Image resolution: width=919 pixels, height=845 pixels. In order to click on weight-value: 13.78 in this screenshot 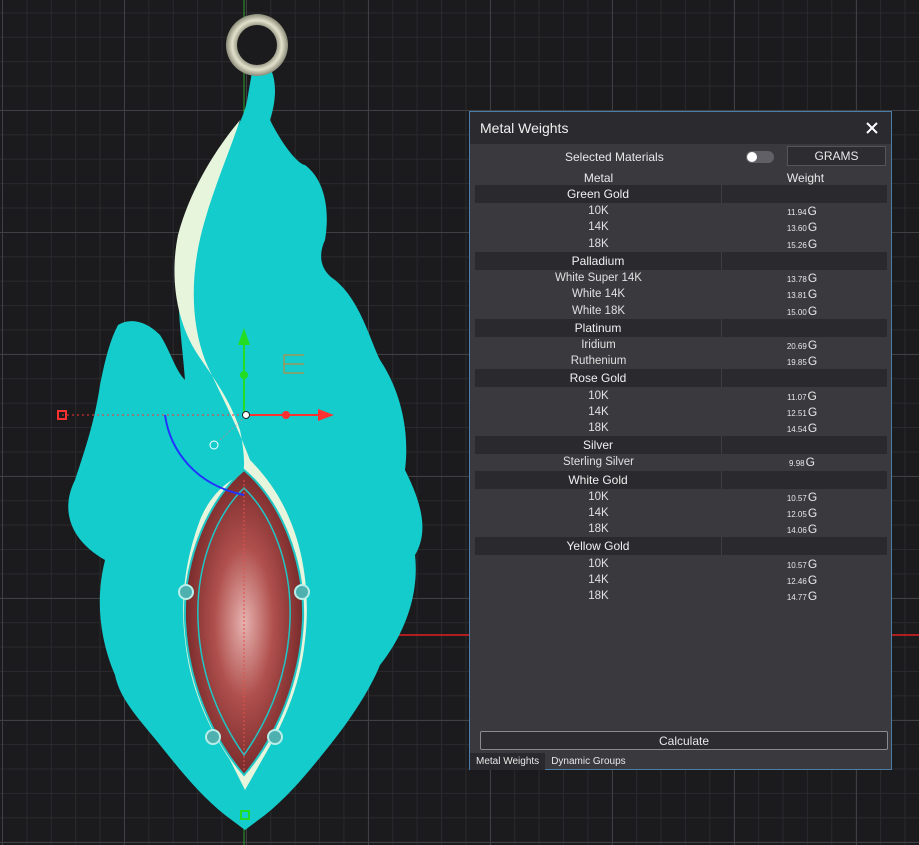, I will do `click(796, 280)`.